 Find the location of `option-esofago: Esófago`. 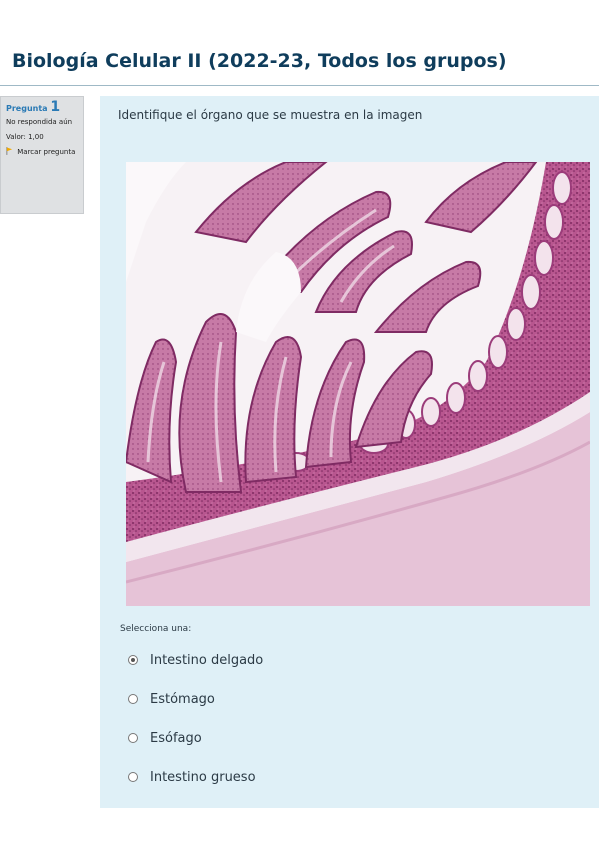

option-esofago: Esófago is located at coordinates (165, 738).